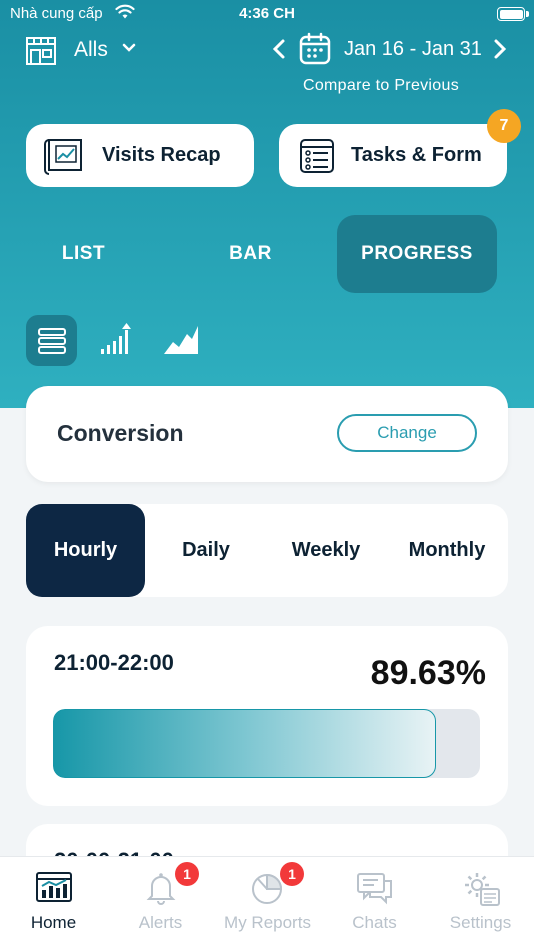 This screenshot has height=950, width=534. What do you see at coordinates (267, 922) in the screenshot?
I see `tab-my-reports-label: My Reports` at bounding box center [267, 922].